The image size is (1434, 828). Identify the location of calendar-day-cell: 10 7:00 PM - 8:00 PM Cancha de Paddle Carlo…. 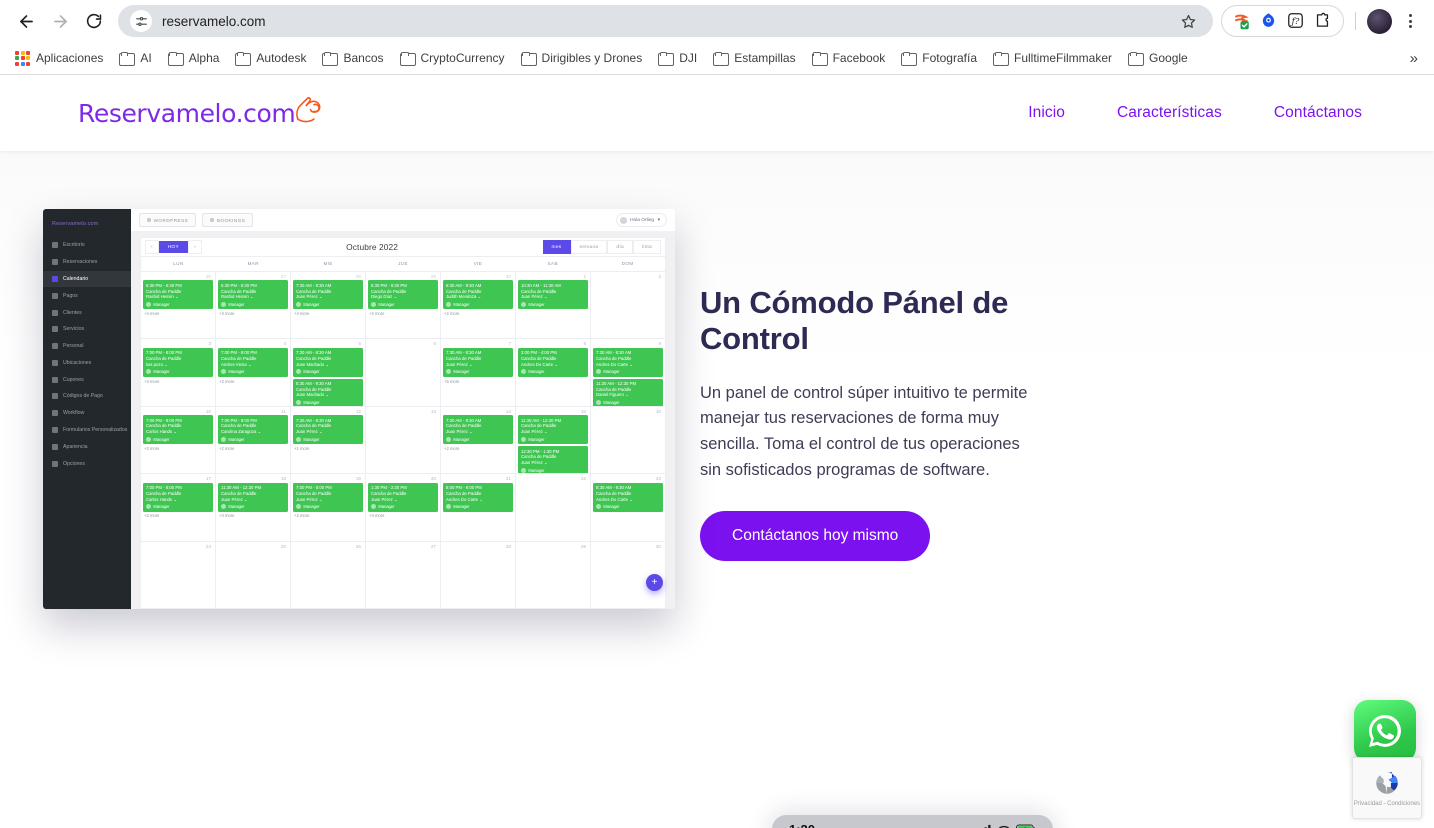
(178, 440).